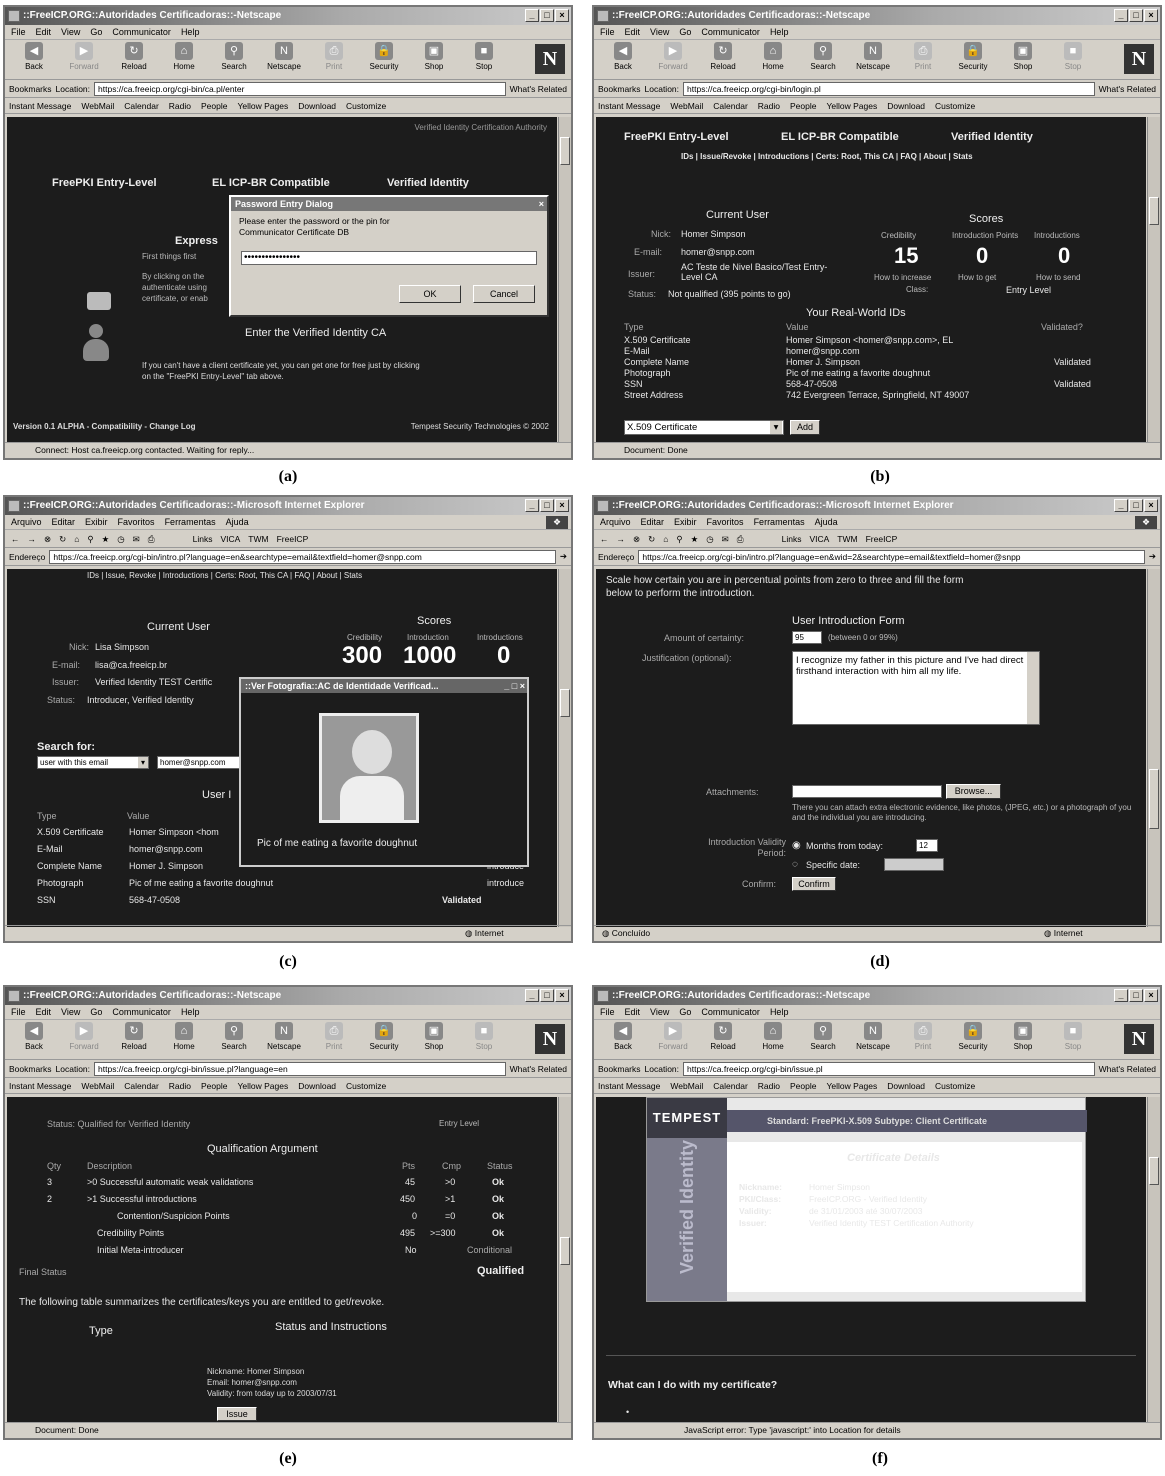 Image resolution: width=1165 pixels, height=1476 pixels. Describe the element at coordinates (32, 538) in the screenshot. I see `forward-icon: →` at that location.